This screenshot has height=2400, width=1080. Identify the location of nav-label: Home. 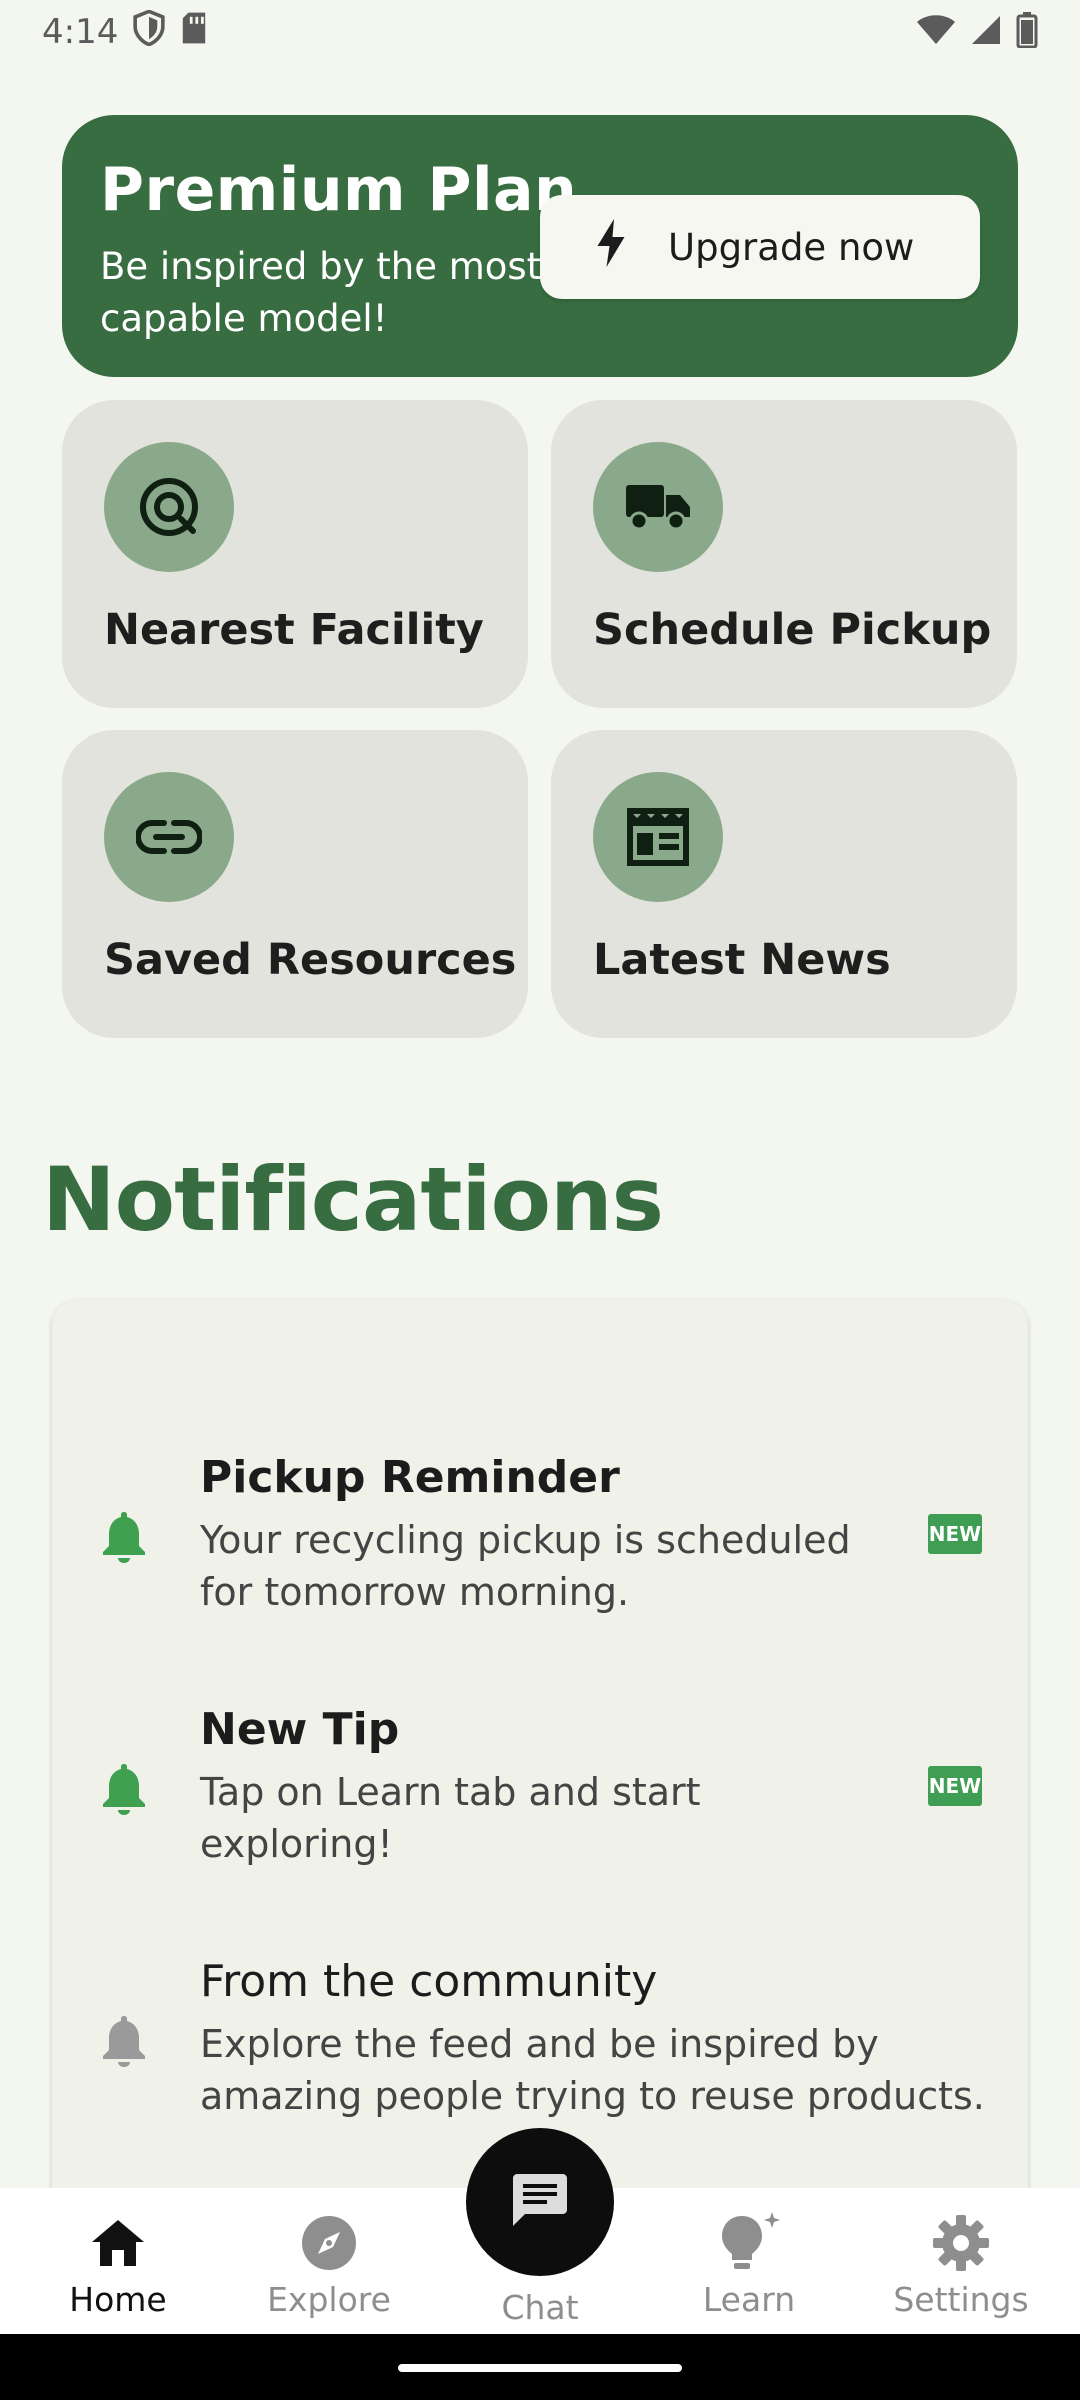
(118, 2299).